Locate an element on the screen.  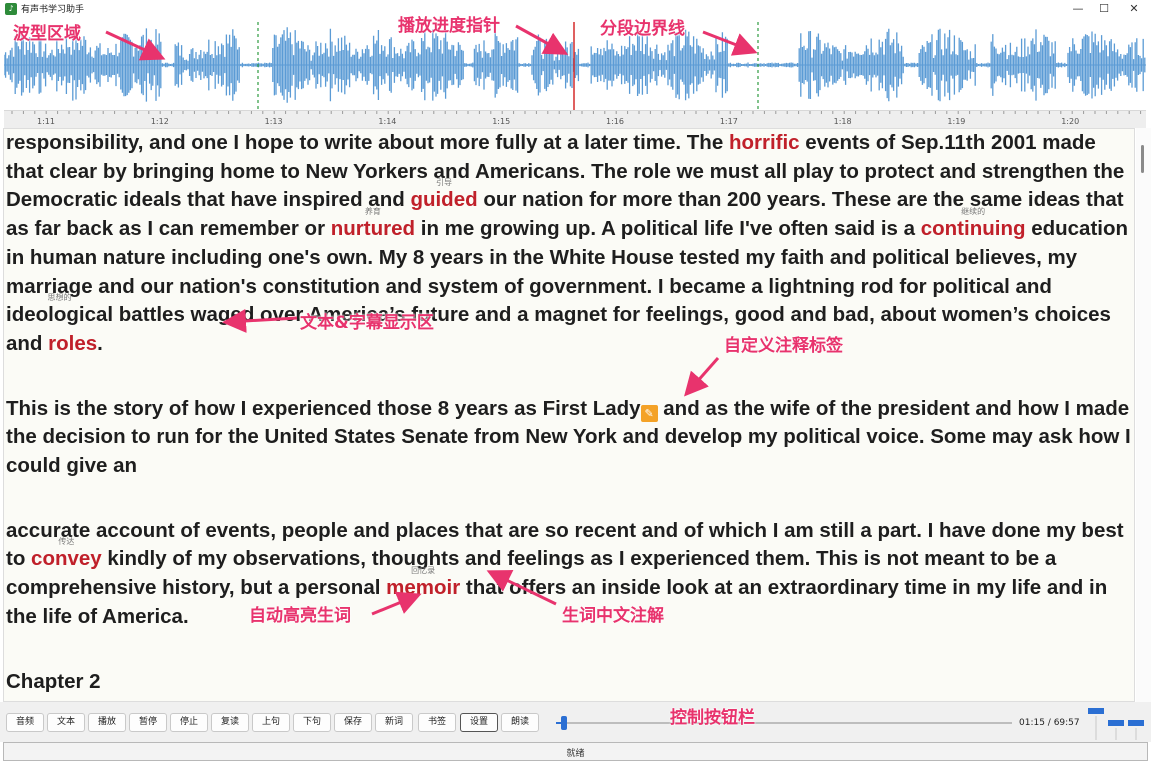
status-bar: 就绪 is located at coordinates (575, 751).